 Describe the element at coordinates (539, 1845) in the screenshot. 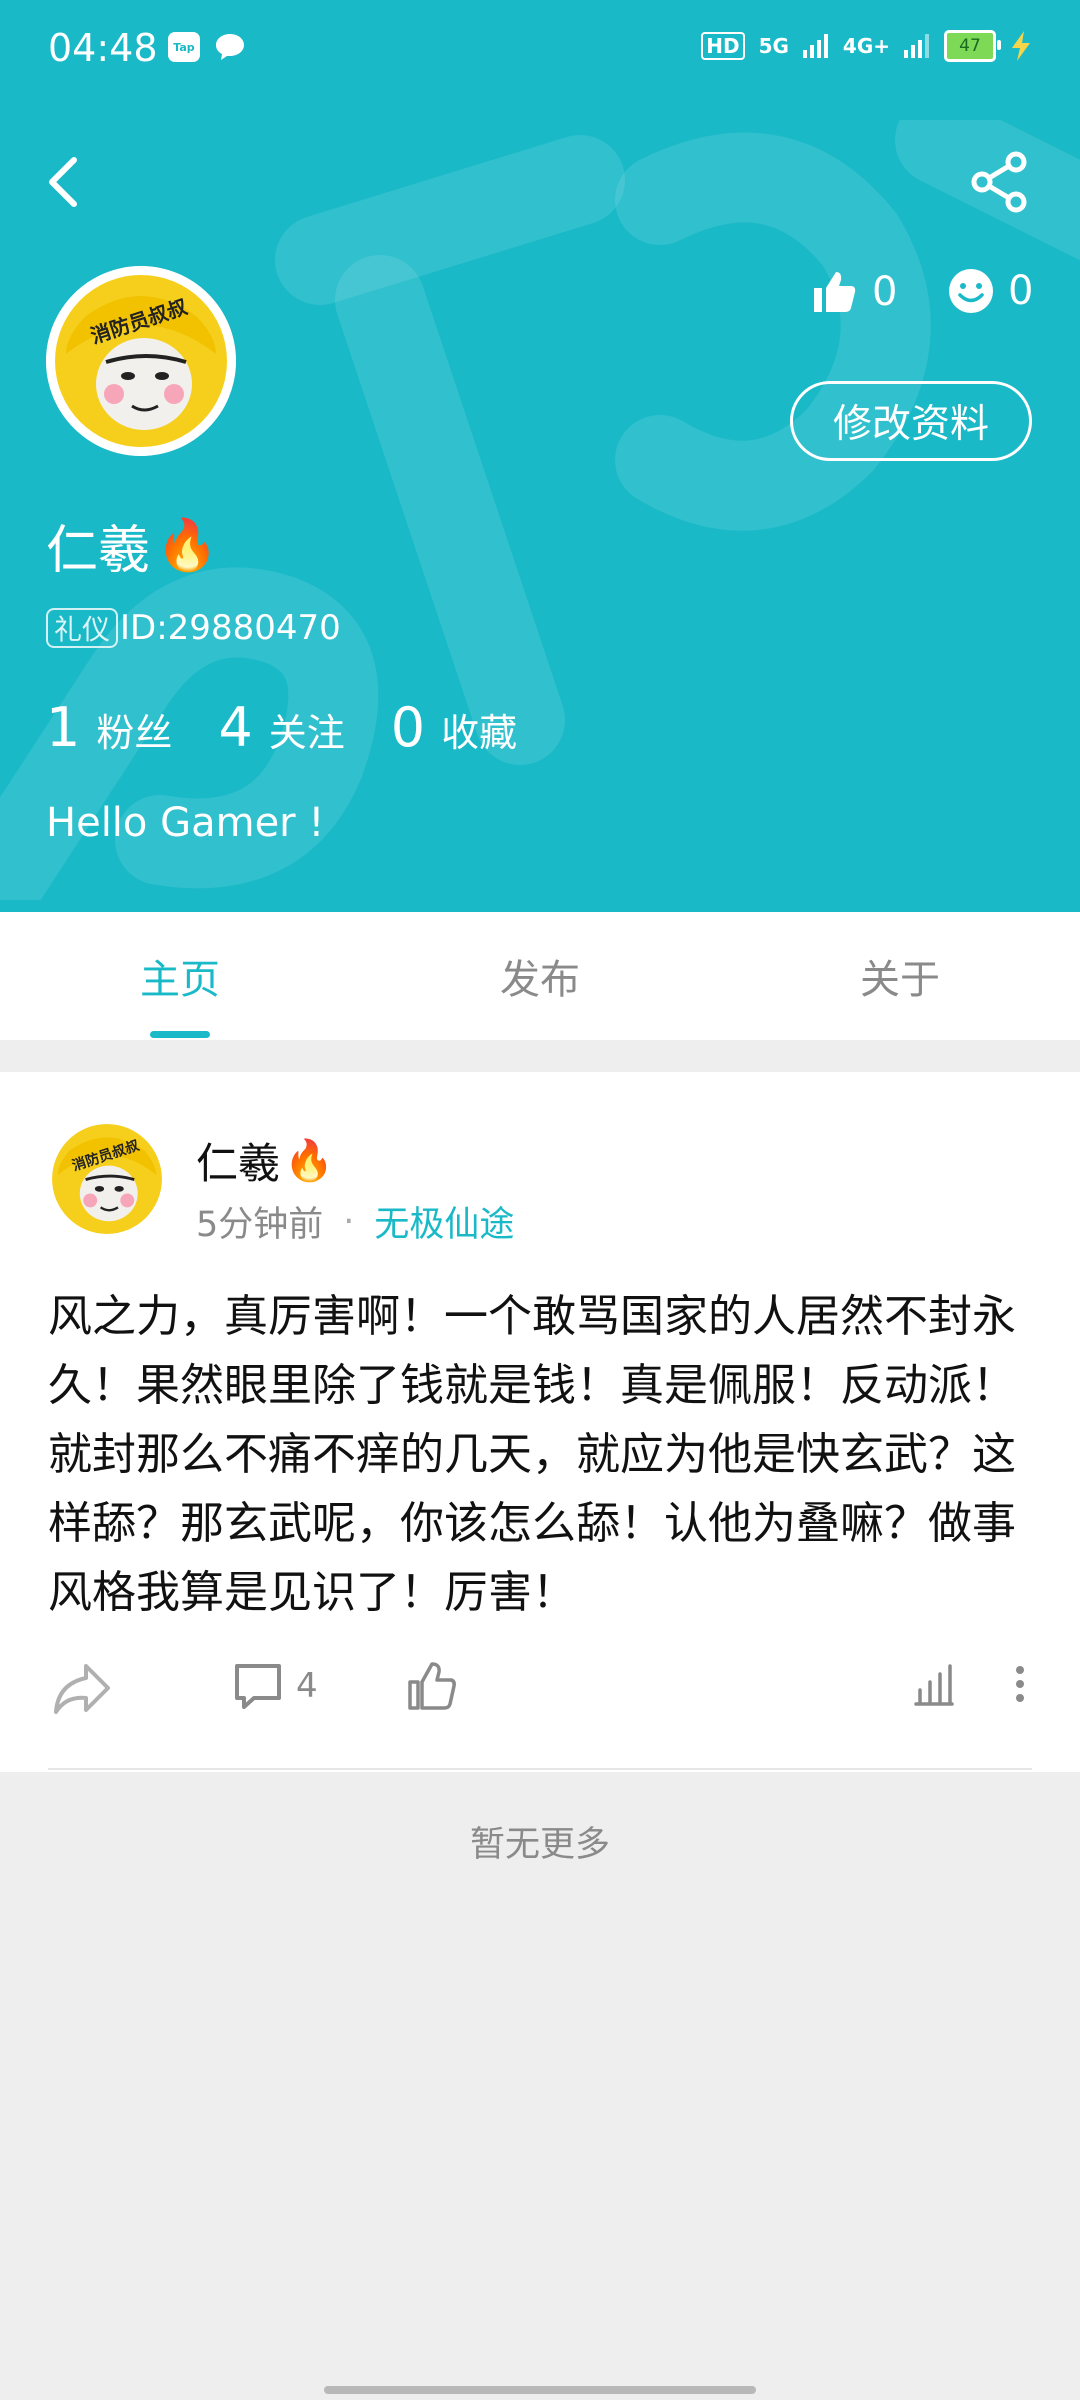

I see `no-more-text: 暂无更多` at that location.